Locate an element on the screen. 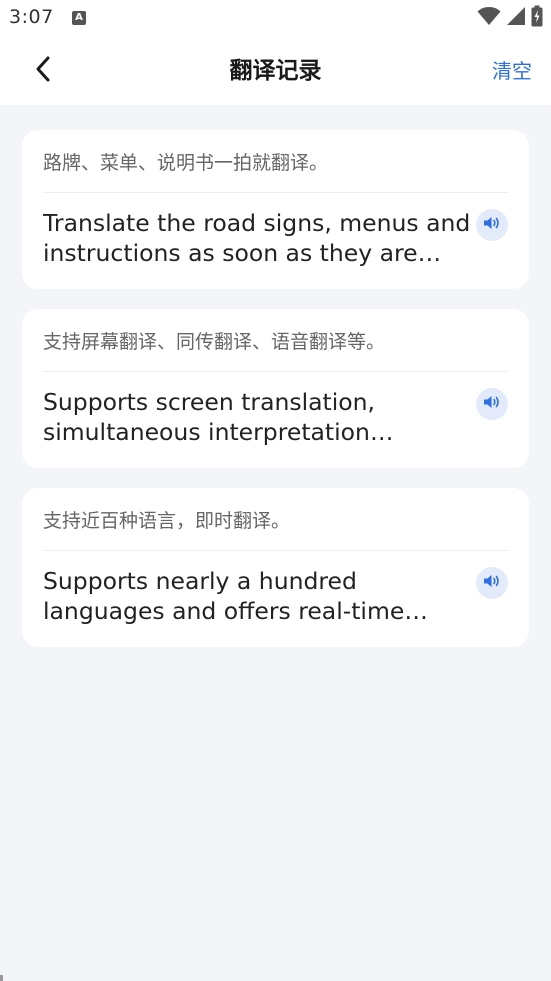  edge-indicator is located at coordinates (1, 978).